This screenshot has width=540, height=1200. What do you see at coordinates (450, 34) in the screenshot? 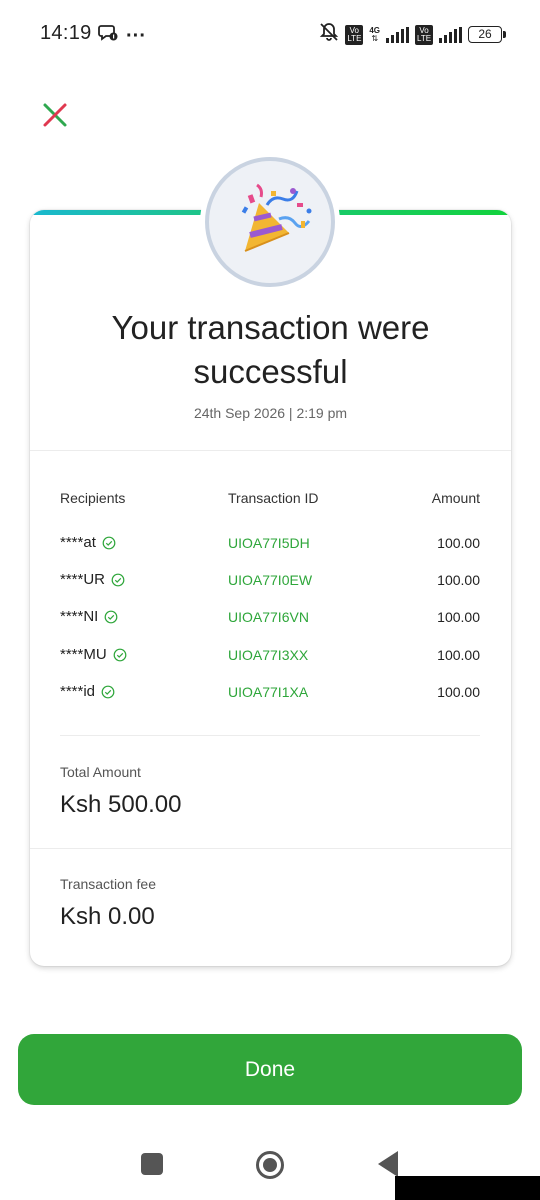
I see `signal-2-icon` at bounding box center [450, 34].